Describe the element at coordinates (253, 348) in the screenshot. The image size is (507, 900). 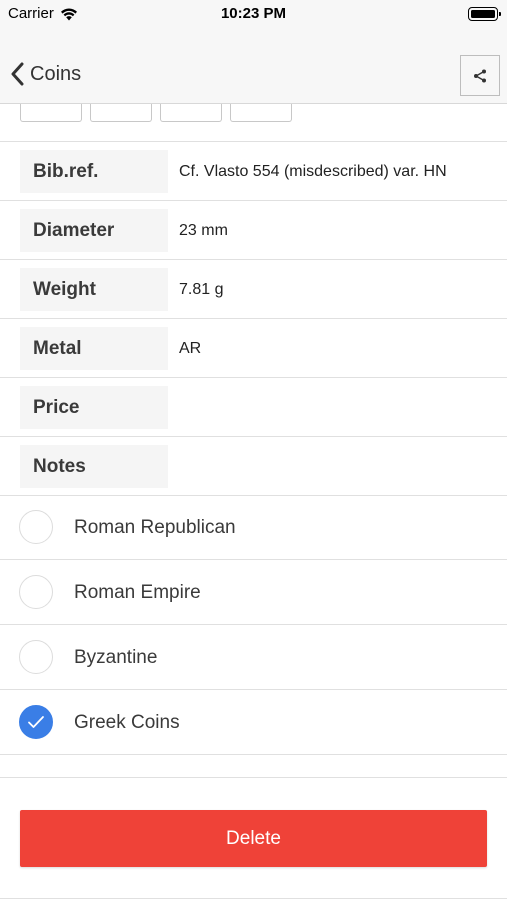
I see `field-row-metal: Metal AR` at that location.